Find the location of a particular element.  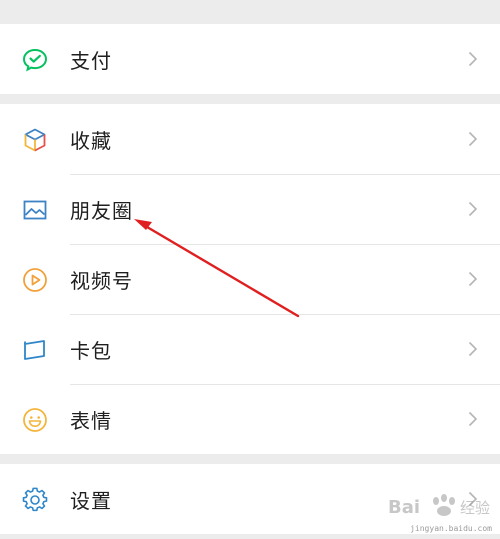

card-wallet-icon is located at coordinates (35, 350).